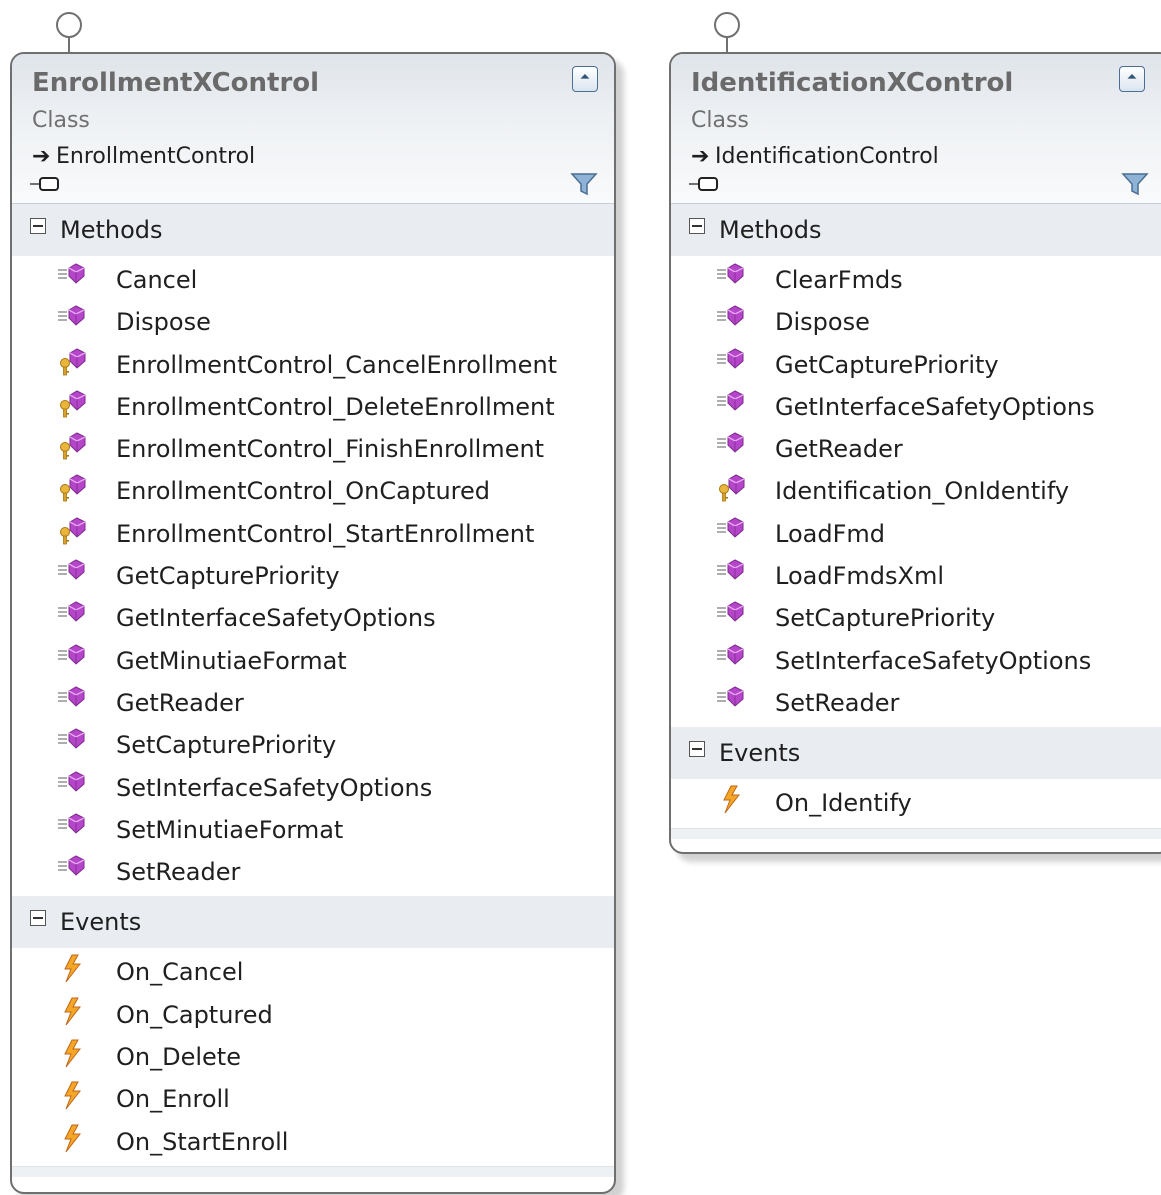  What do you see at coordinates (313, 662) in the screenshot?
I see `member-item: GetMinutiaeFormat` at bounding box center [313, 662].